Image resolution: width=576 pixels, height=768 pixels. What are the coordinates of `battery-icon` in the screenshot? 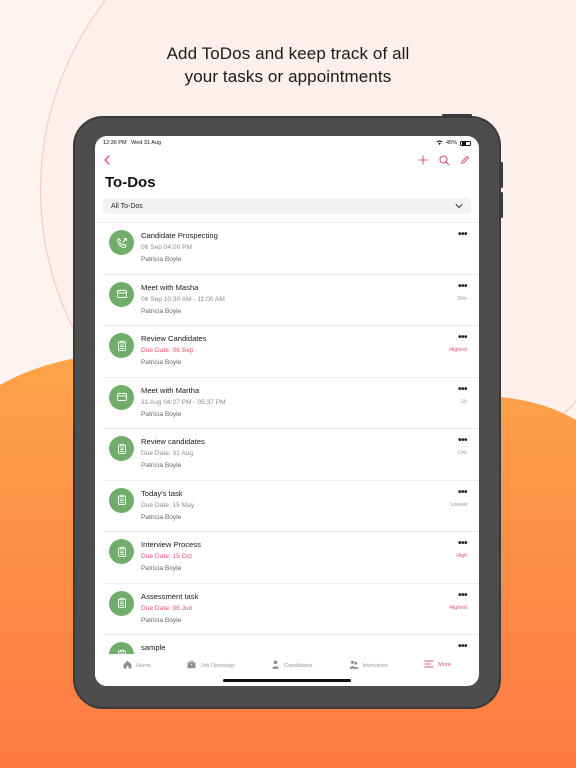 It's located at (465, 143).